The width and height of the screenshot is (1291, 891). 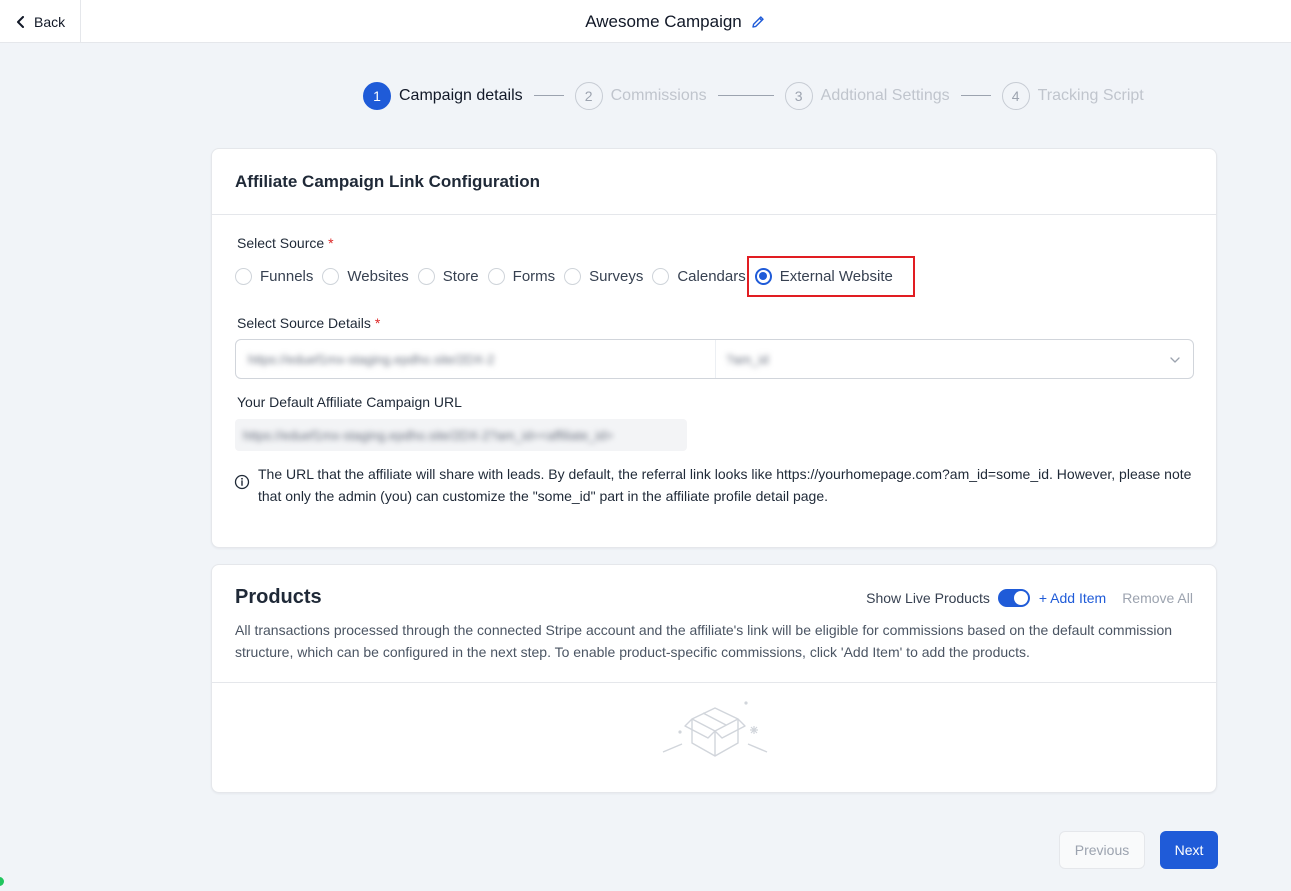 I want to click on select-source-label: Select Source *, so click(x=285, y=243).